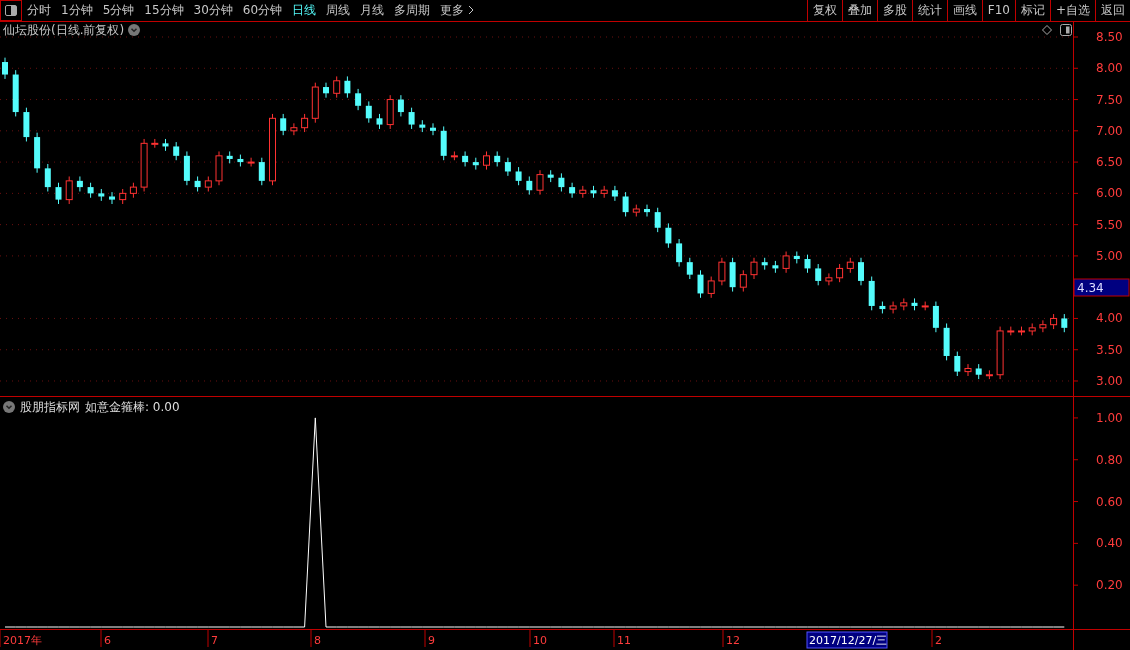 This screenshot has height=650, width=1130. What do you see at coordinates (1109, 459) in the screenshot?
I see `axis-label: 0.80` at bounding box center [1109, 459].